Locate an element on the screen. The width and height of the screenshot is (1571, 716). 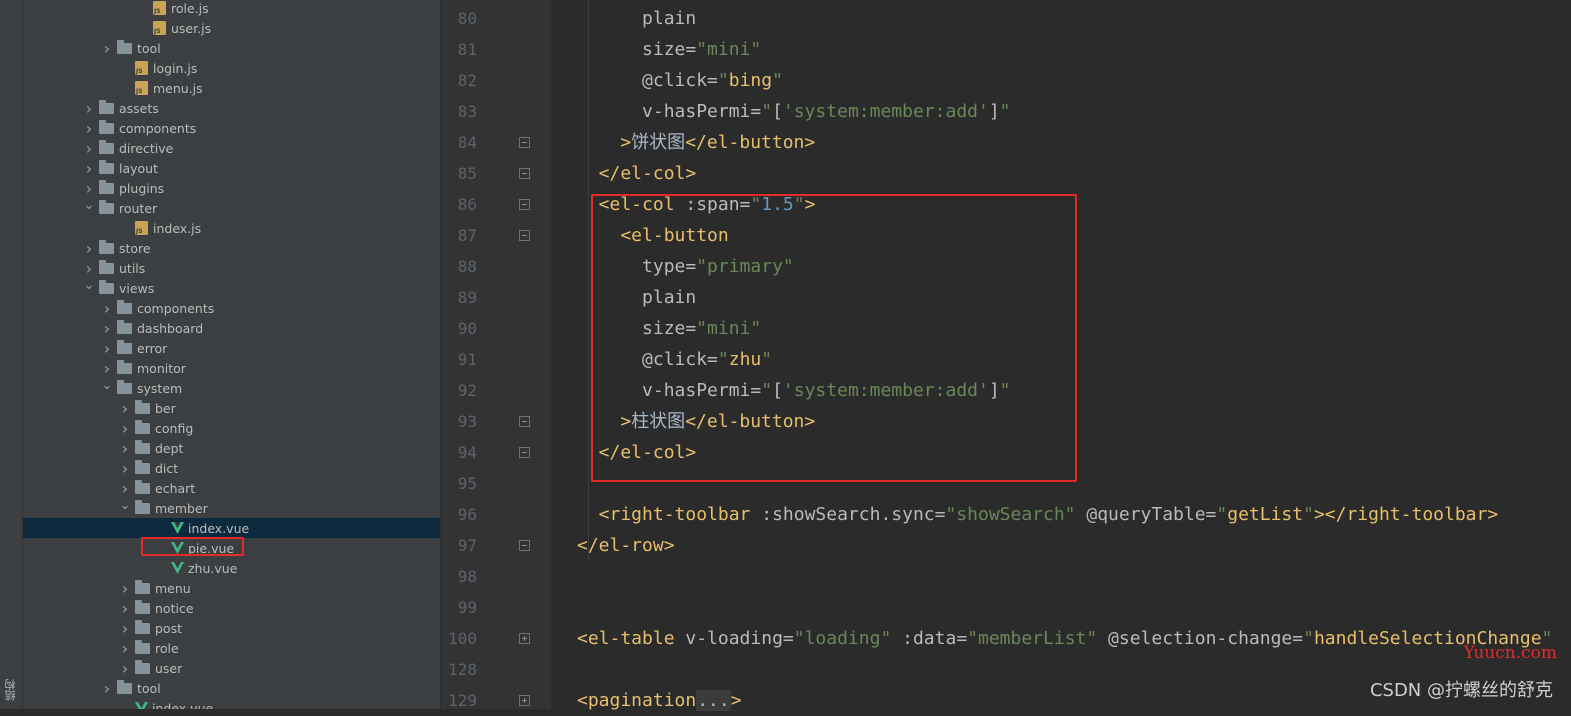
tree-item-directive: › directive is located at coordinates (231, 148).